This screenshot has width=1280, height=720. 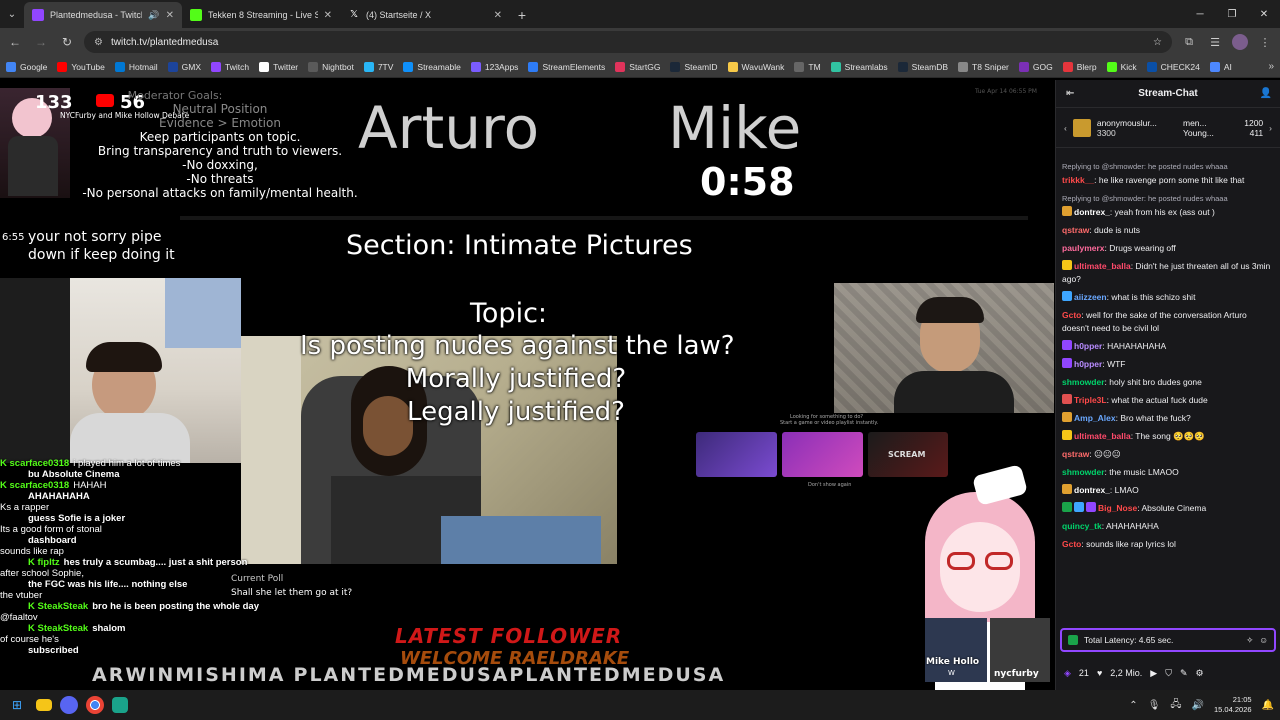 I want to click on mic-icon: 🎙, so click(x=1154, y=705).